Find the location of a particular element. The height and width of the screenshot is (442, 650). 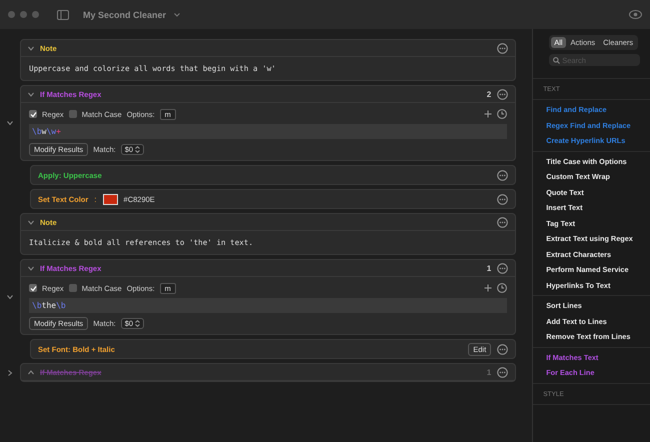

caret-icon is located at coordinates (177, 14).